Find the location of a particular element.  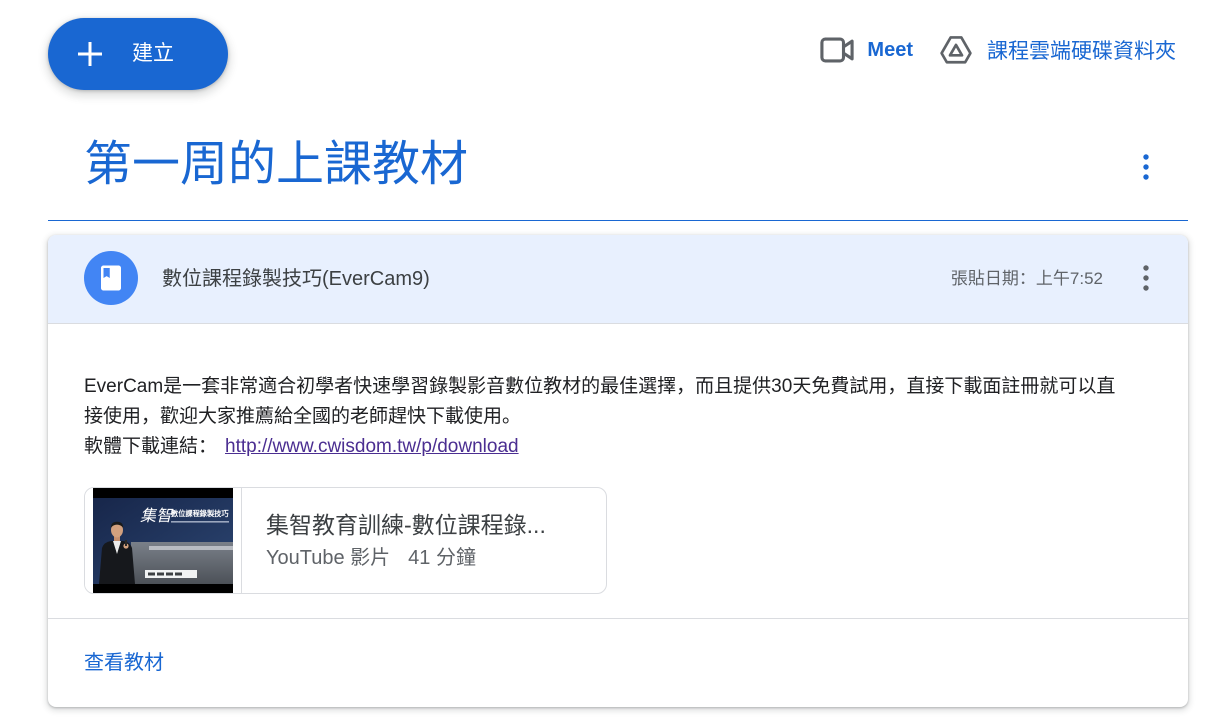

attachment-duration: 41 分鐘 is located at coordinates (442, 558).